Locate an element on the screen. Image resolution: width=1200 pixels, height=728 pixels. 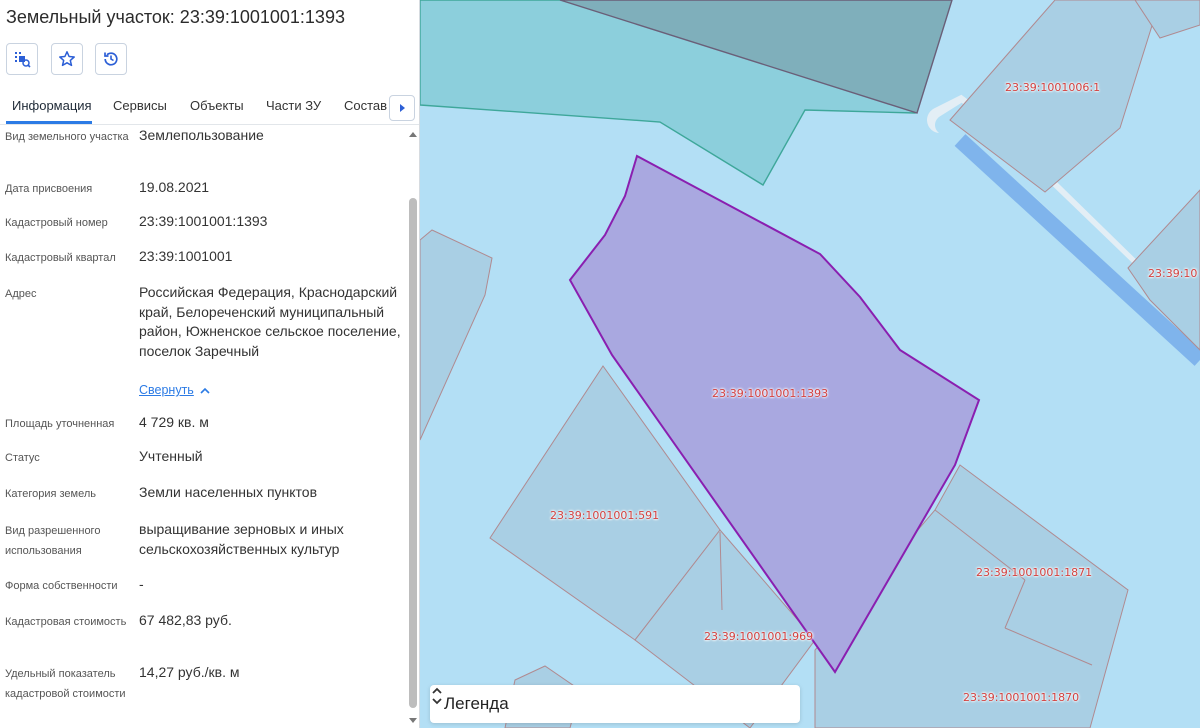
collapse-address-link: Свернуть is located at coordinates (174, 390).